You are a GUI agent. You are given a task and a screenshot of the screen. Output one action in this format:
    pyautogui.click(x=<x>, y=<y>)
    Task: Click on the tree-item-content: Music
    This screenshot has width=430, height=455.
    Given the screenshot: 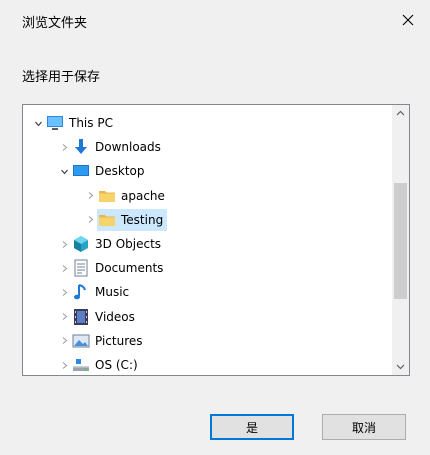 What is the action you would take?
    pyautogui.click(x=102, y=292)
    